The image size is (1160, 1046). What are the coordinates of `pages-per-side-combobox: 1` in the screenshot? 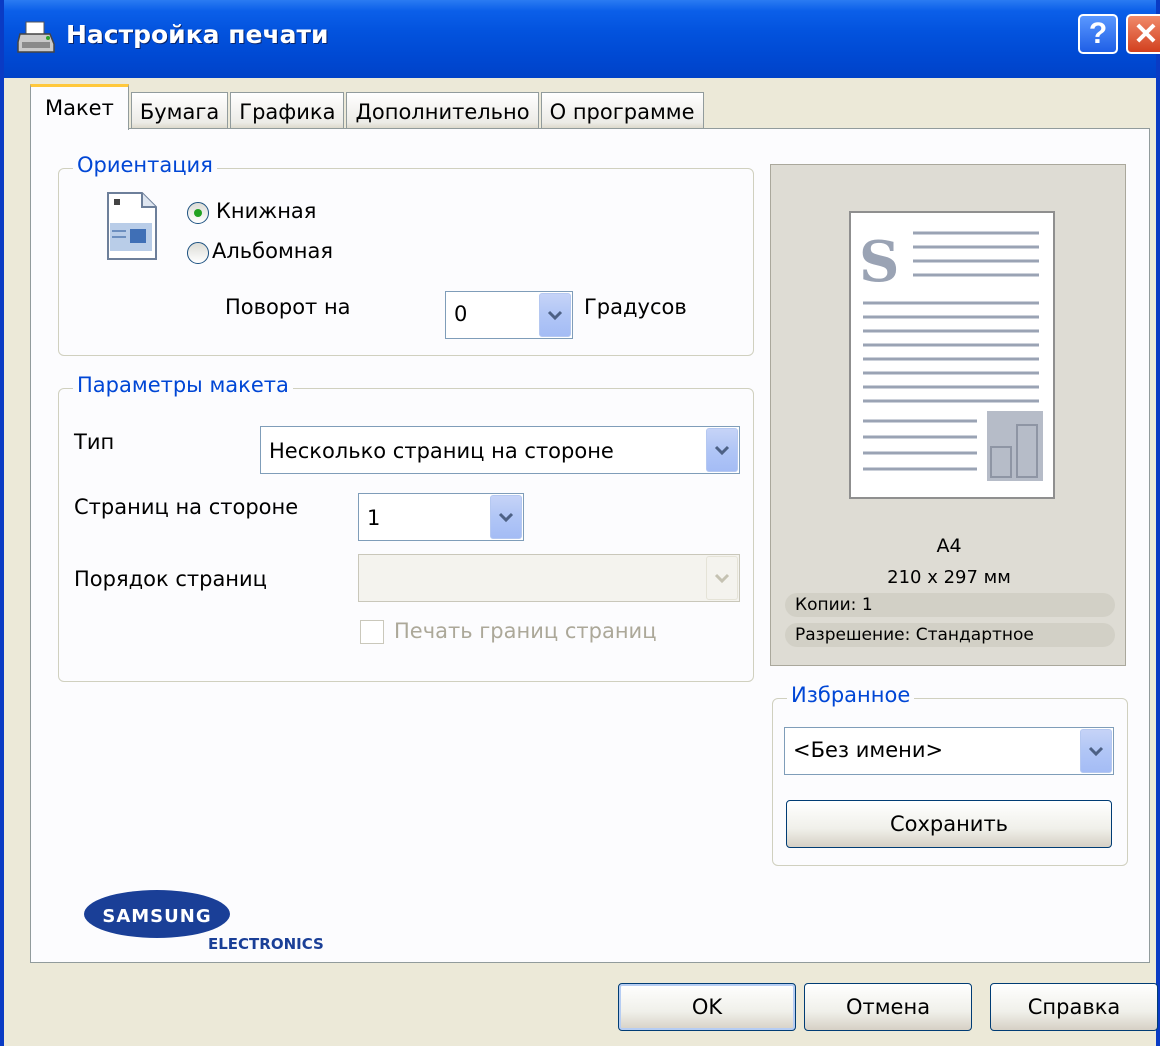 It's located at (441, 517).